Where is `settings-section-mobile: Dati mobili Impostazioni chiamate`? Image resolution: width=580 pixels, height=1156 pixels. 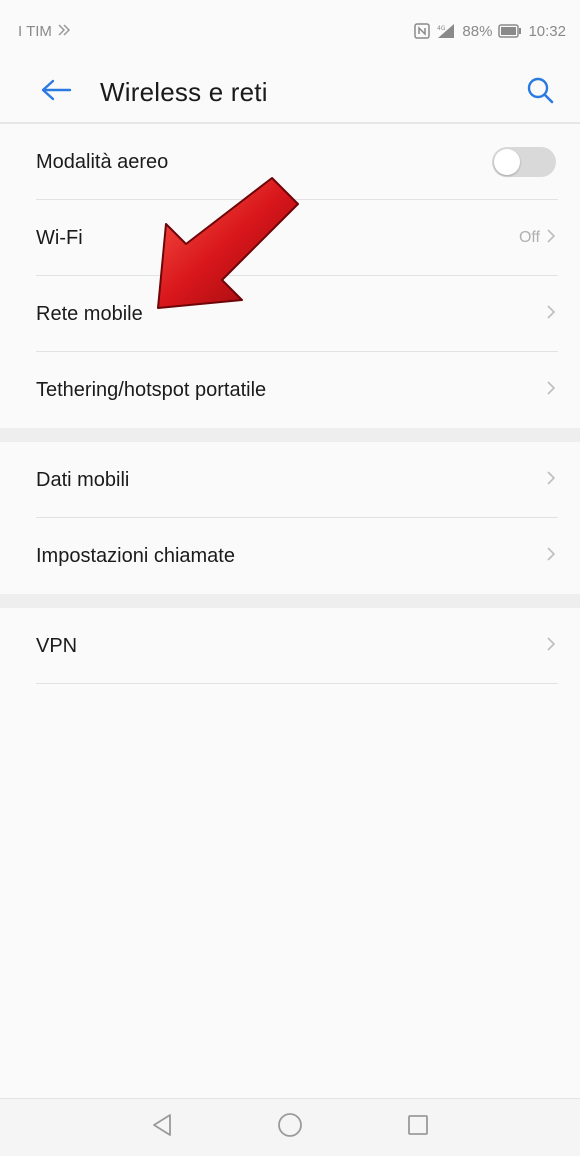
settings-section-mobile: Dati mobili Impostazioni chiamate is located at coordinates (290, 518).